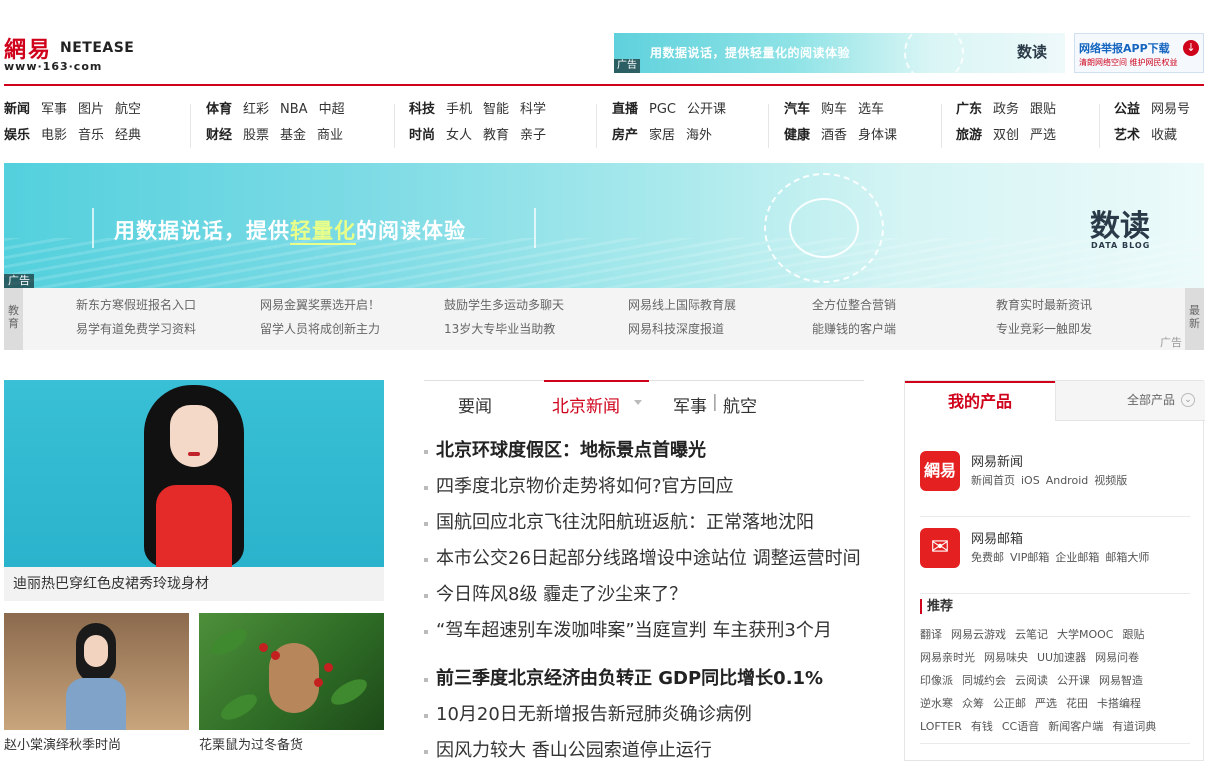  Describe the element at coordinates (1030, 480) in the screenshot. I see `product-link: iOS` at that location.